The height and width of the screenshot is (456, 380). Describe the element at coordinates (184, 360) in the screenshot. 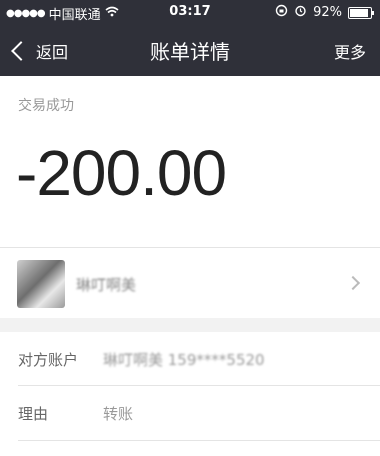

I see `detail-value: 琳叮啊美 159****5520` at that location.